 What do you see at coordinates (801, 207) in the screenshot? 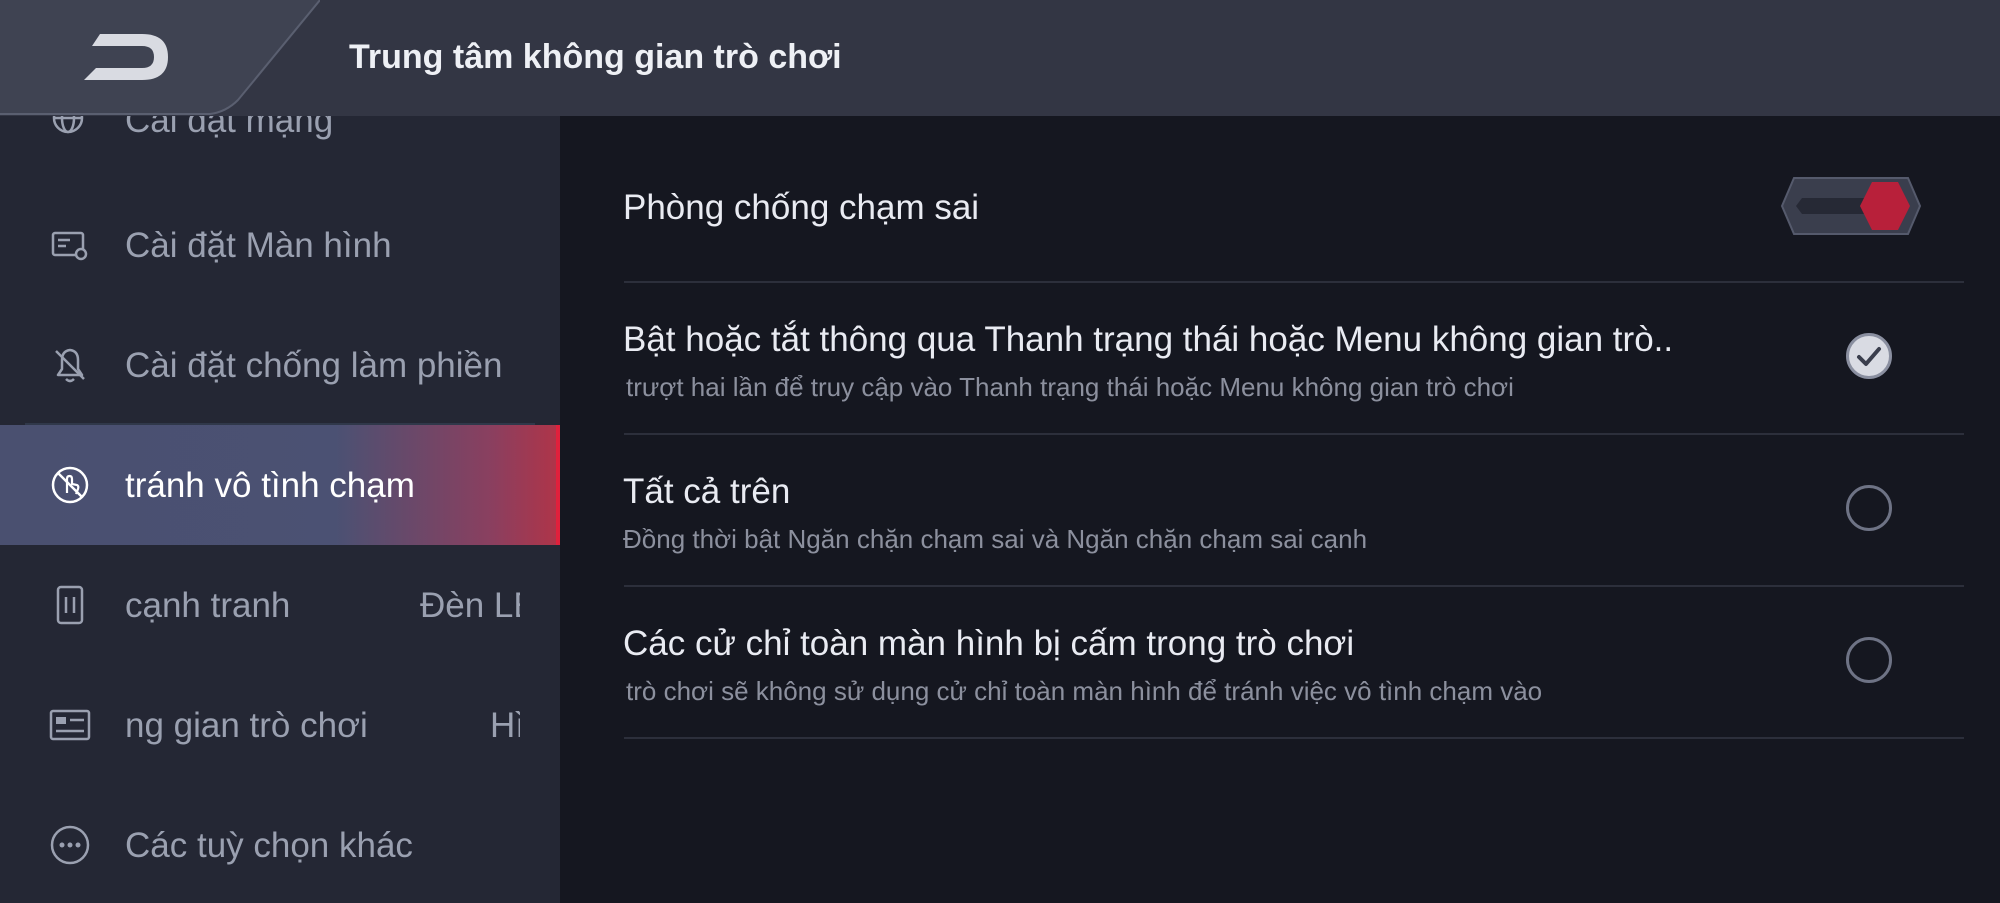
I see `toggle-row-title: Phòng chống chạm sai` at bounding box center [801, 207].